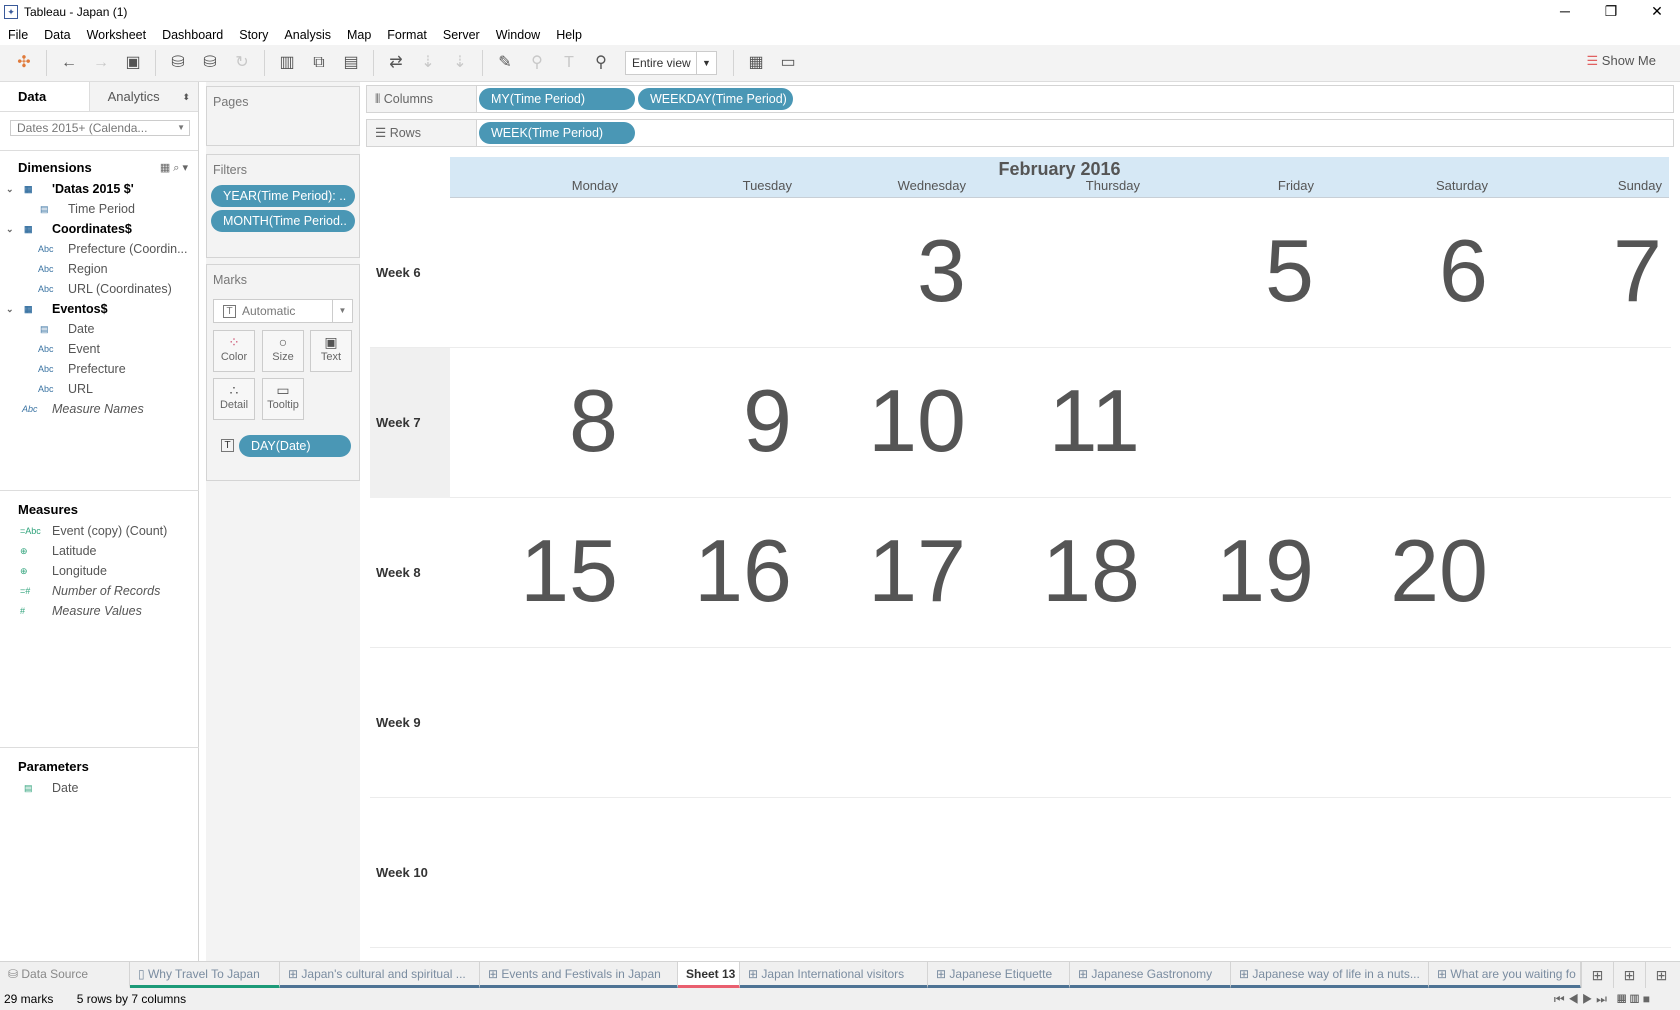 Image resolution: width=1680 pixels, height=1010 pixels. Describe the element at coordinates (283, 311) in the screenshot. I see `mark-type-select: T Automatic ▼` at that location.